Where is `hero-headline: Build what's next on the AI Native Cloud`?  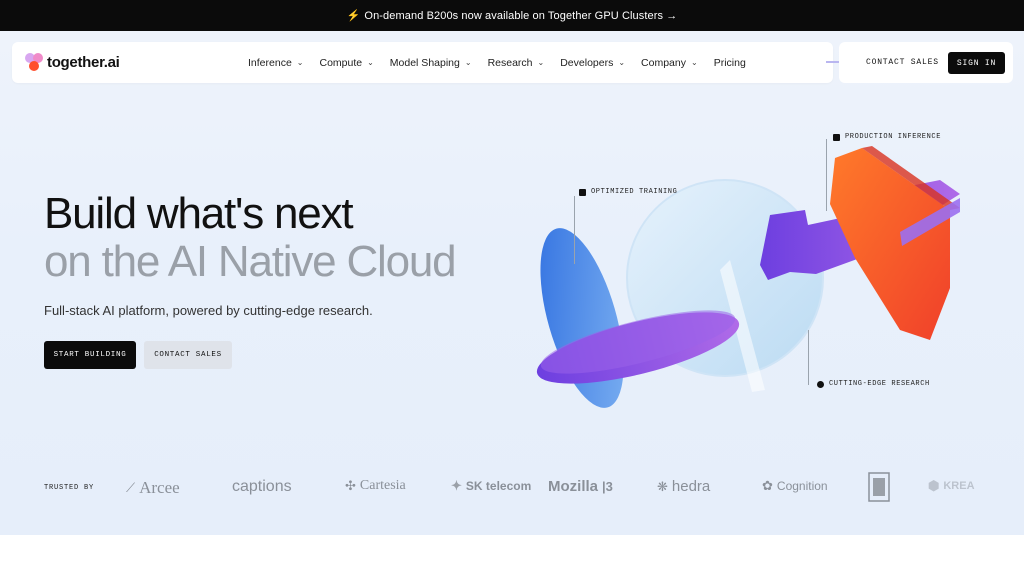 hero-headline: Build what's next on the AI Native Cloud is located at coordinates (250, 237).